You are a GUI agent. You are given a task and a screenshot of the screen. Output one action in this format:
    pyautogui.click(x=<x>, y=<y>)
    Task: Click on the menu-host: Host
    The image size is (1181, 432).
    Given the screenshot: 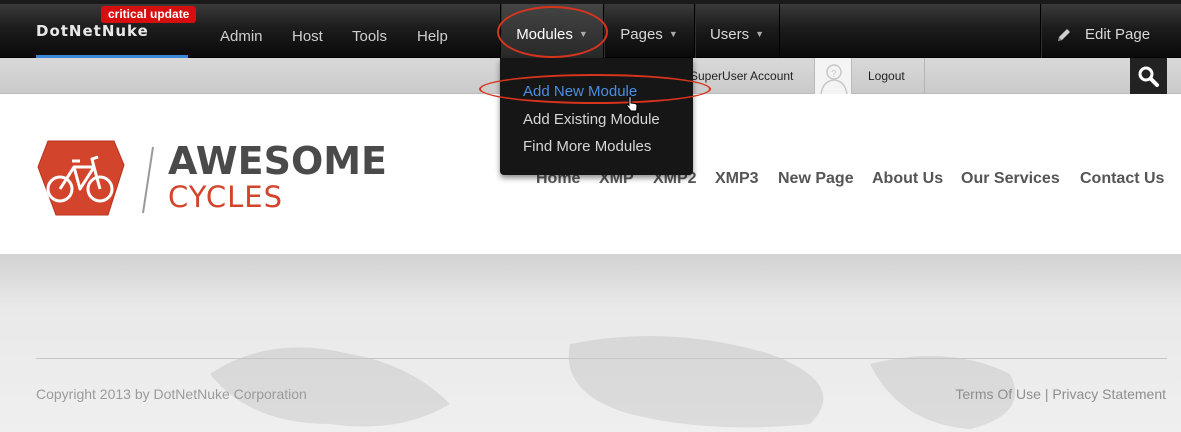 What is the action you would take?
    pyautogui.click(x=307, y=36)
    